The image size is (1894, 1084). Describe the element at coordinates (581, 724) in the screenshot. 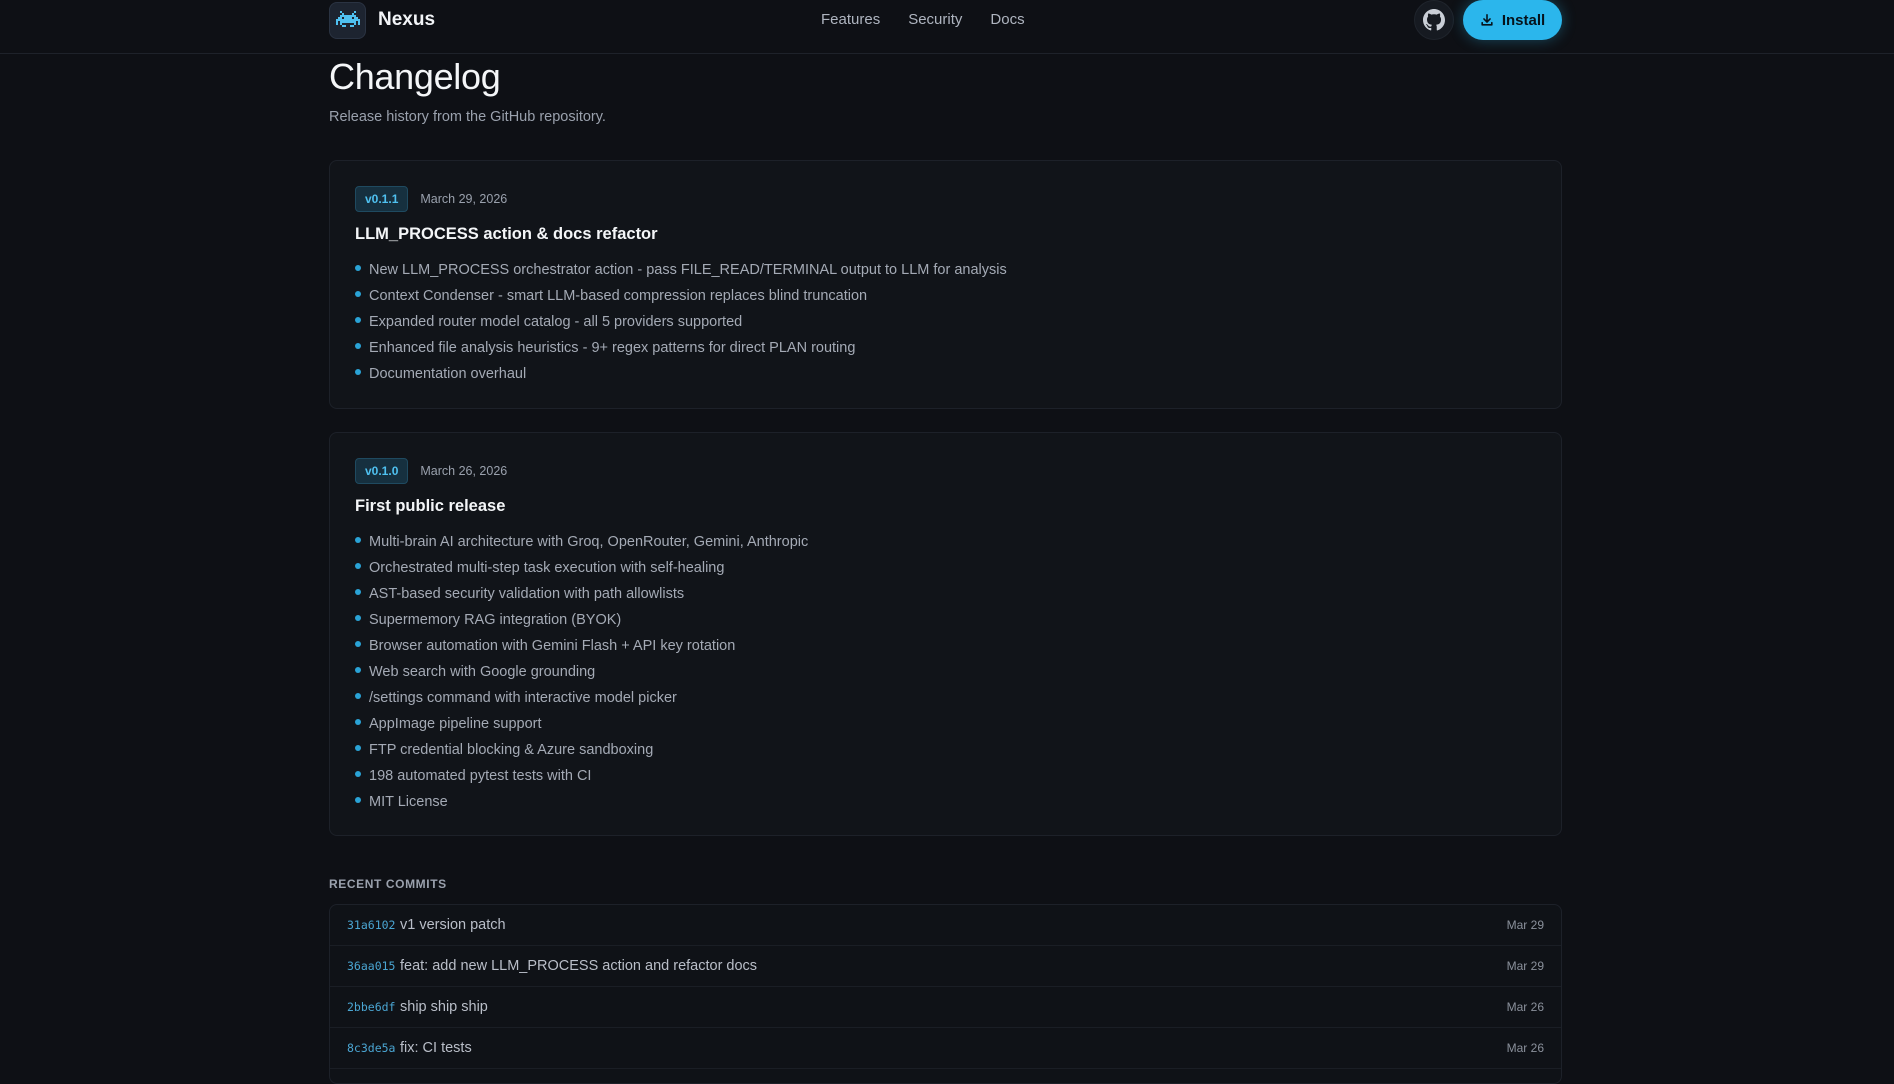

I see `list-item: AppImage pipeline support` at that location.